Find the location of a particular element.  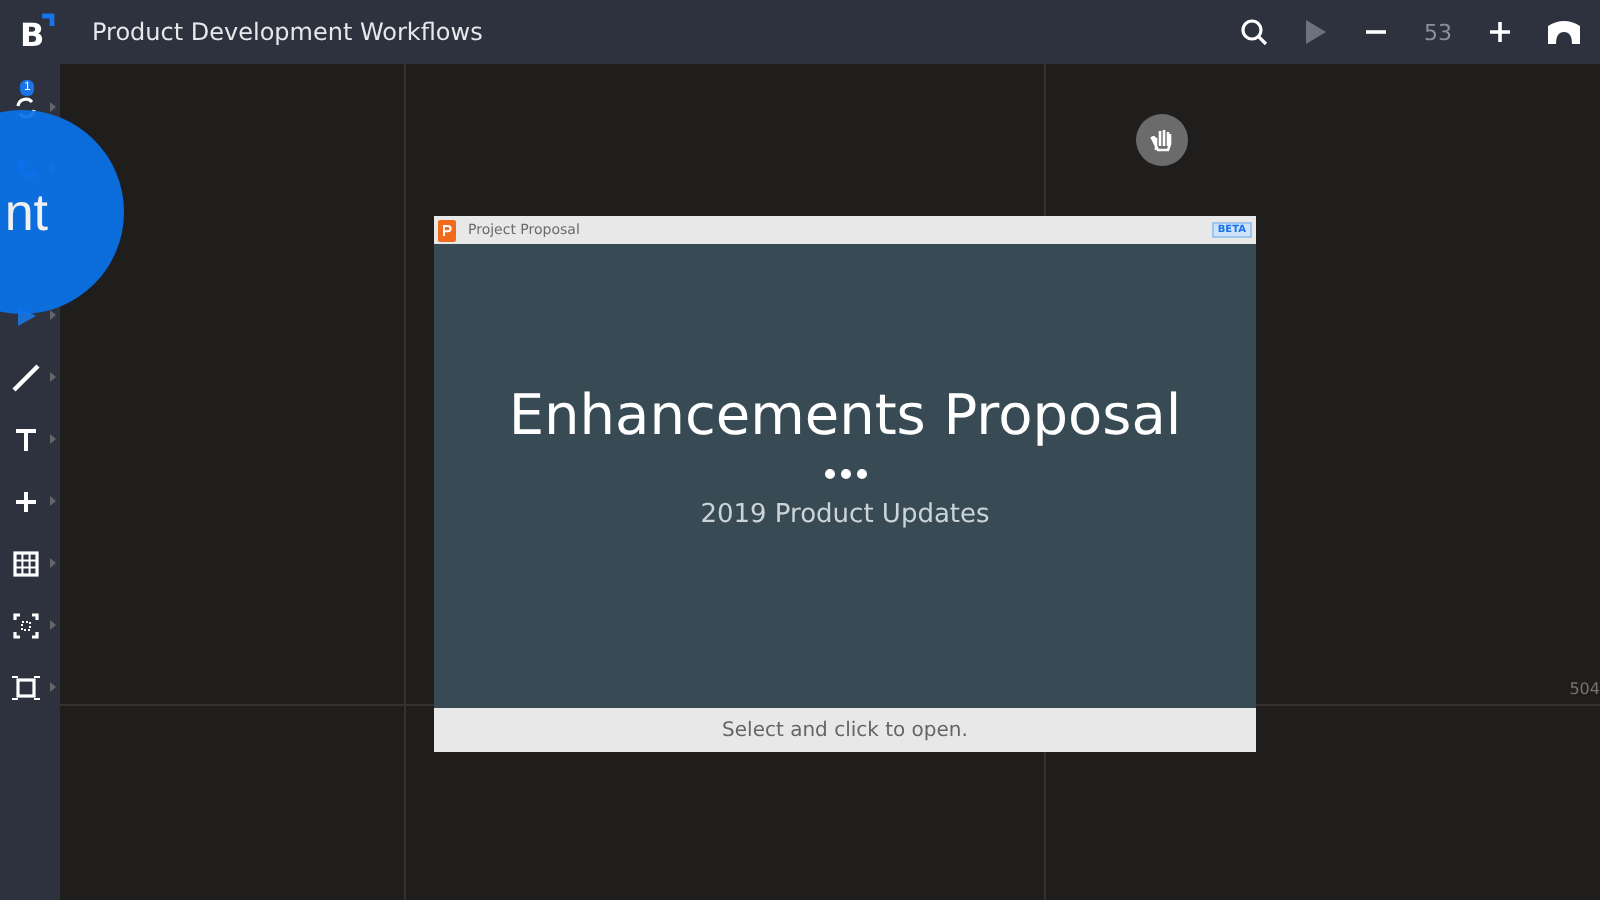

open-hint: Select and click to open. is located at coordinates (845, 731).